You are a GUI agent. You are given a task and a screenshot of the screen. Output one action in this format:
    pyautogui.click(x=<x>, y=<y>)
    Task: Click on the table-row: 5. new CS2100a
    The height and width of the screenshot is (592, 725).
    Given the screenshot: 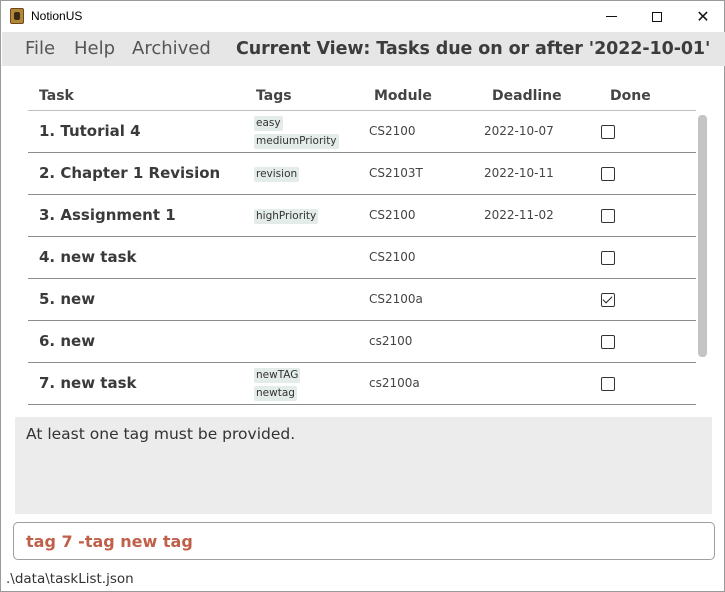 What is the action you would take?
    pyautogui.click(x=362, y=300)
    